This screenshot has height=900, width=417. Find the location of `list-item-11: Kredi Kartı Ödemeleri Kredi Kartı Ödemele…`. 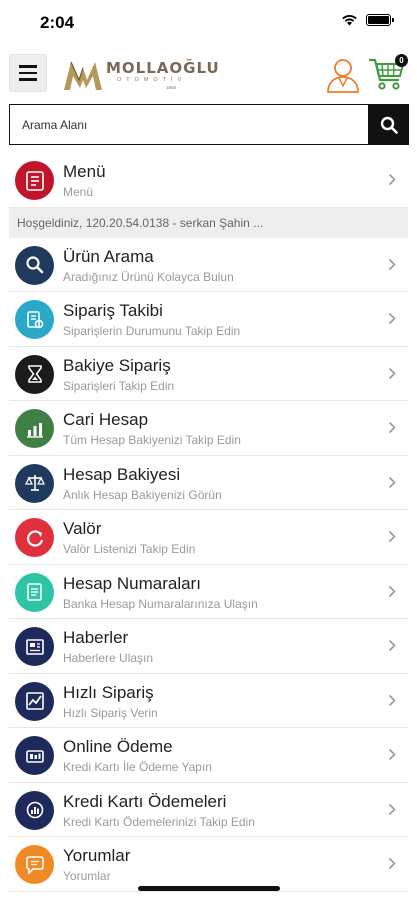

list-item-11: Kredi Kartı Ödemeleri Kredi Kartı Ödemele… is located at coordinates (208, 810).